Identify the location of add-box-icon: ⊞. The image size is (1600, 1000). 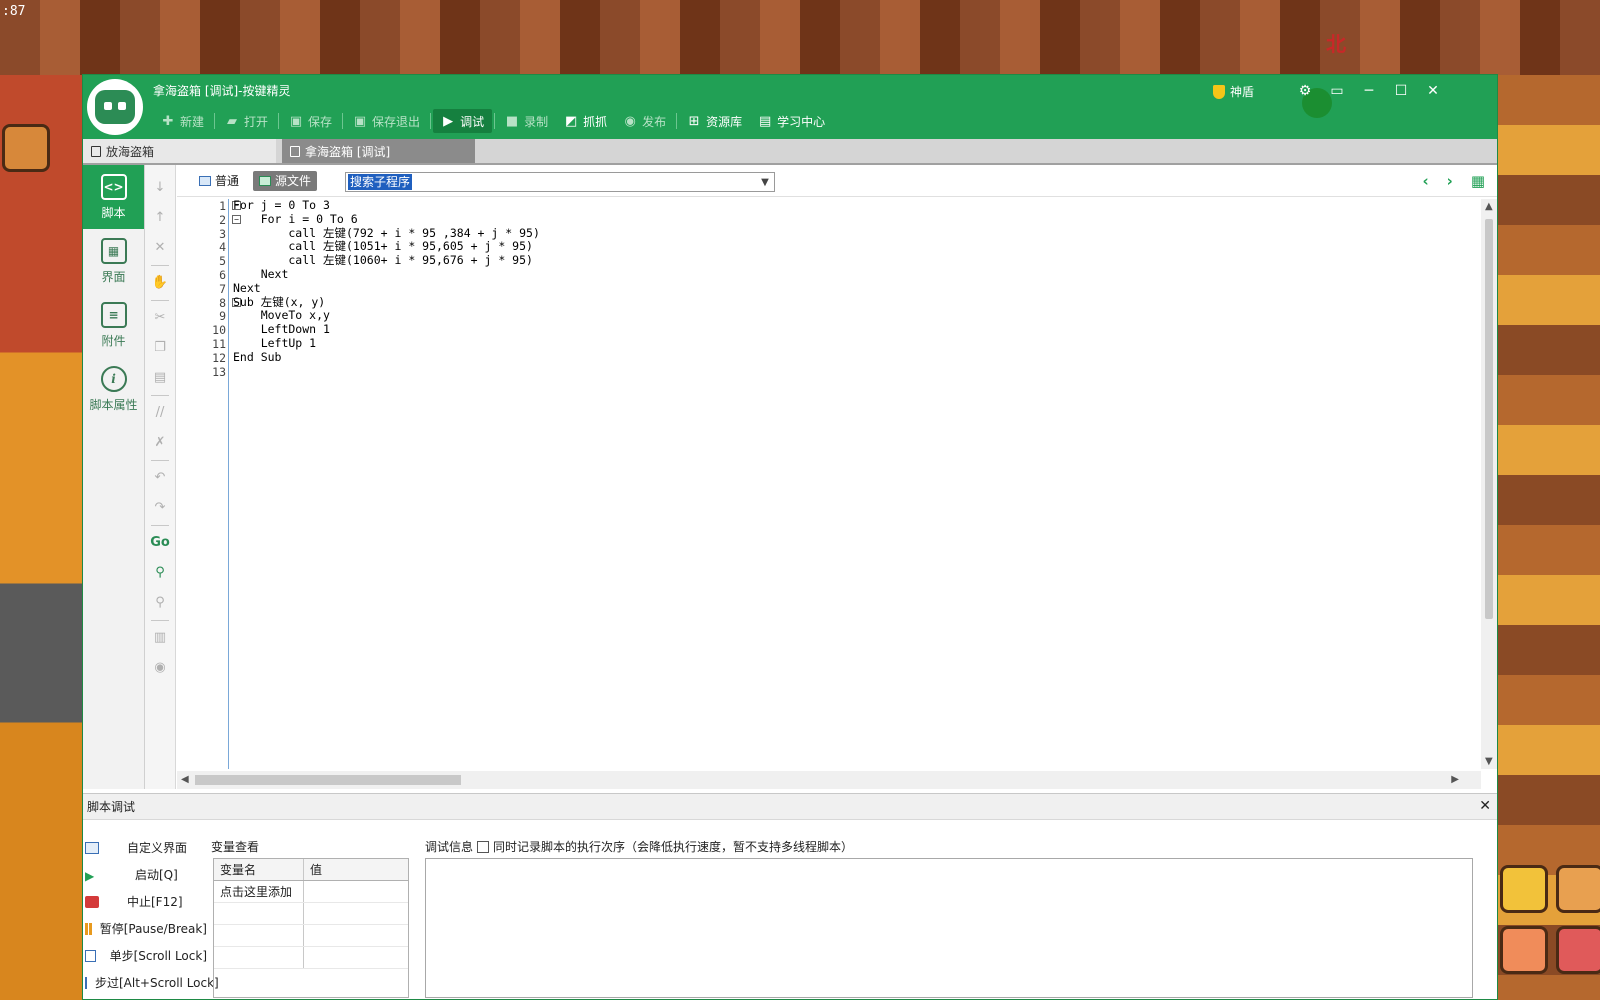
(694, 121).